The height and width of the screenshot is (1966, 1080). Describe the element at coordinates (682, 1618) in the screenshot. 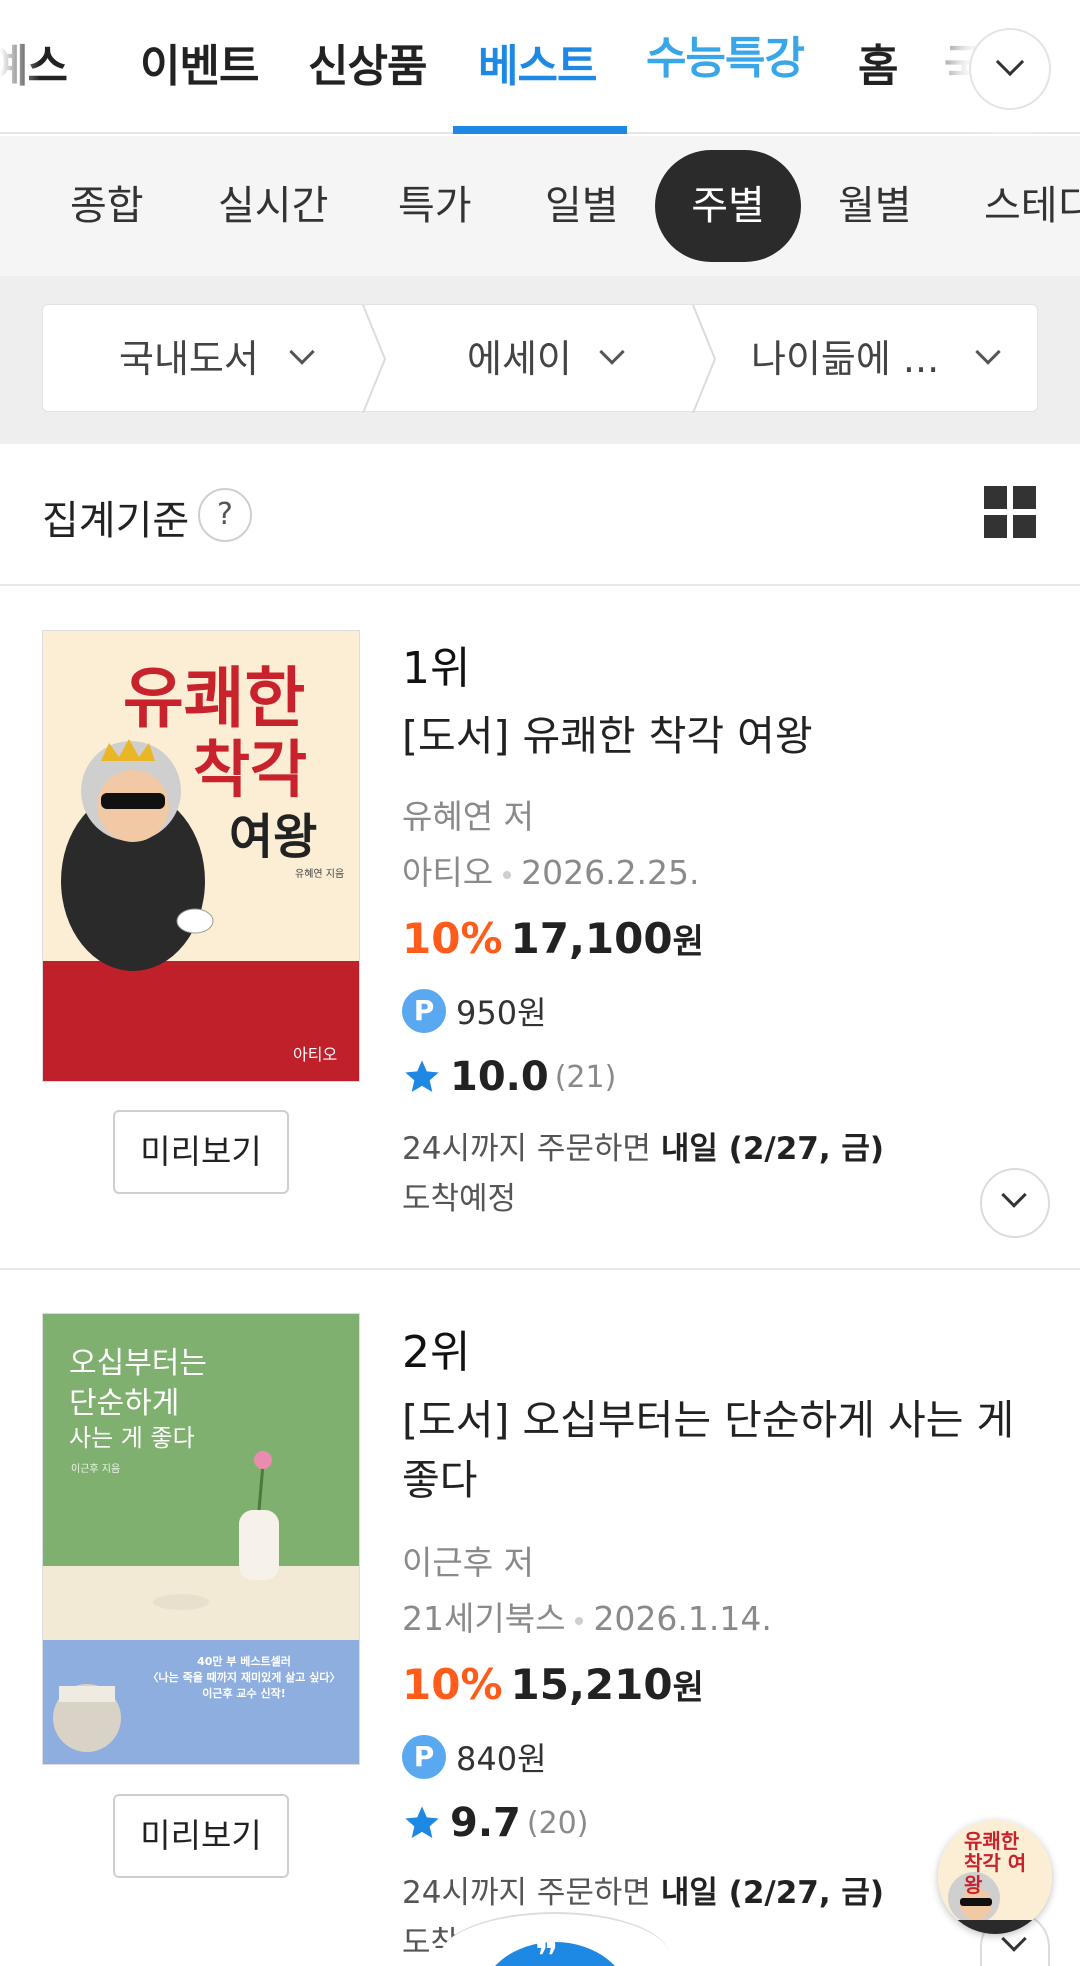

I see `book-date: 2026.1.14.` at that location.